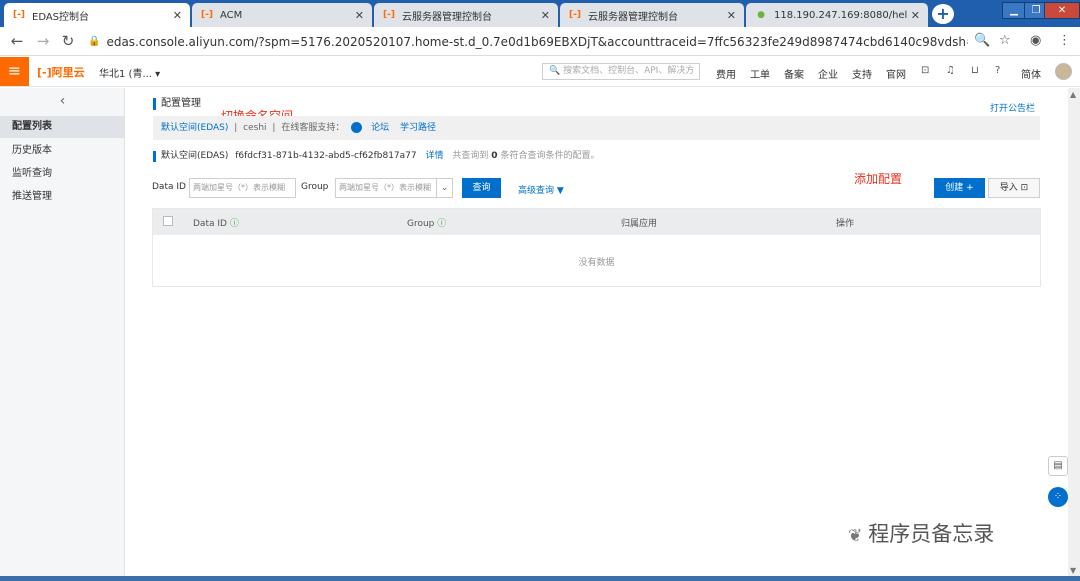 The height and width of the screenshot is (581, 1080). What do you see at coordinates (1031, 73) in the screenshot?
I see `language-switch: 简体` at bounding box center [1031, 73].